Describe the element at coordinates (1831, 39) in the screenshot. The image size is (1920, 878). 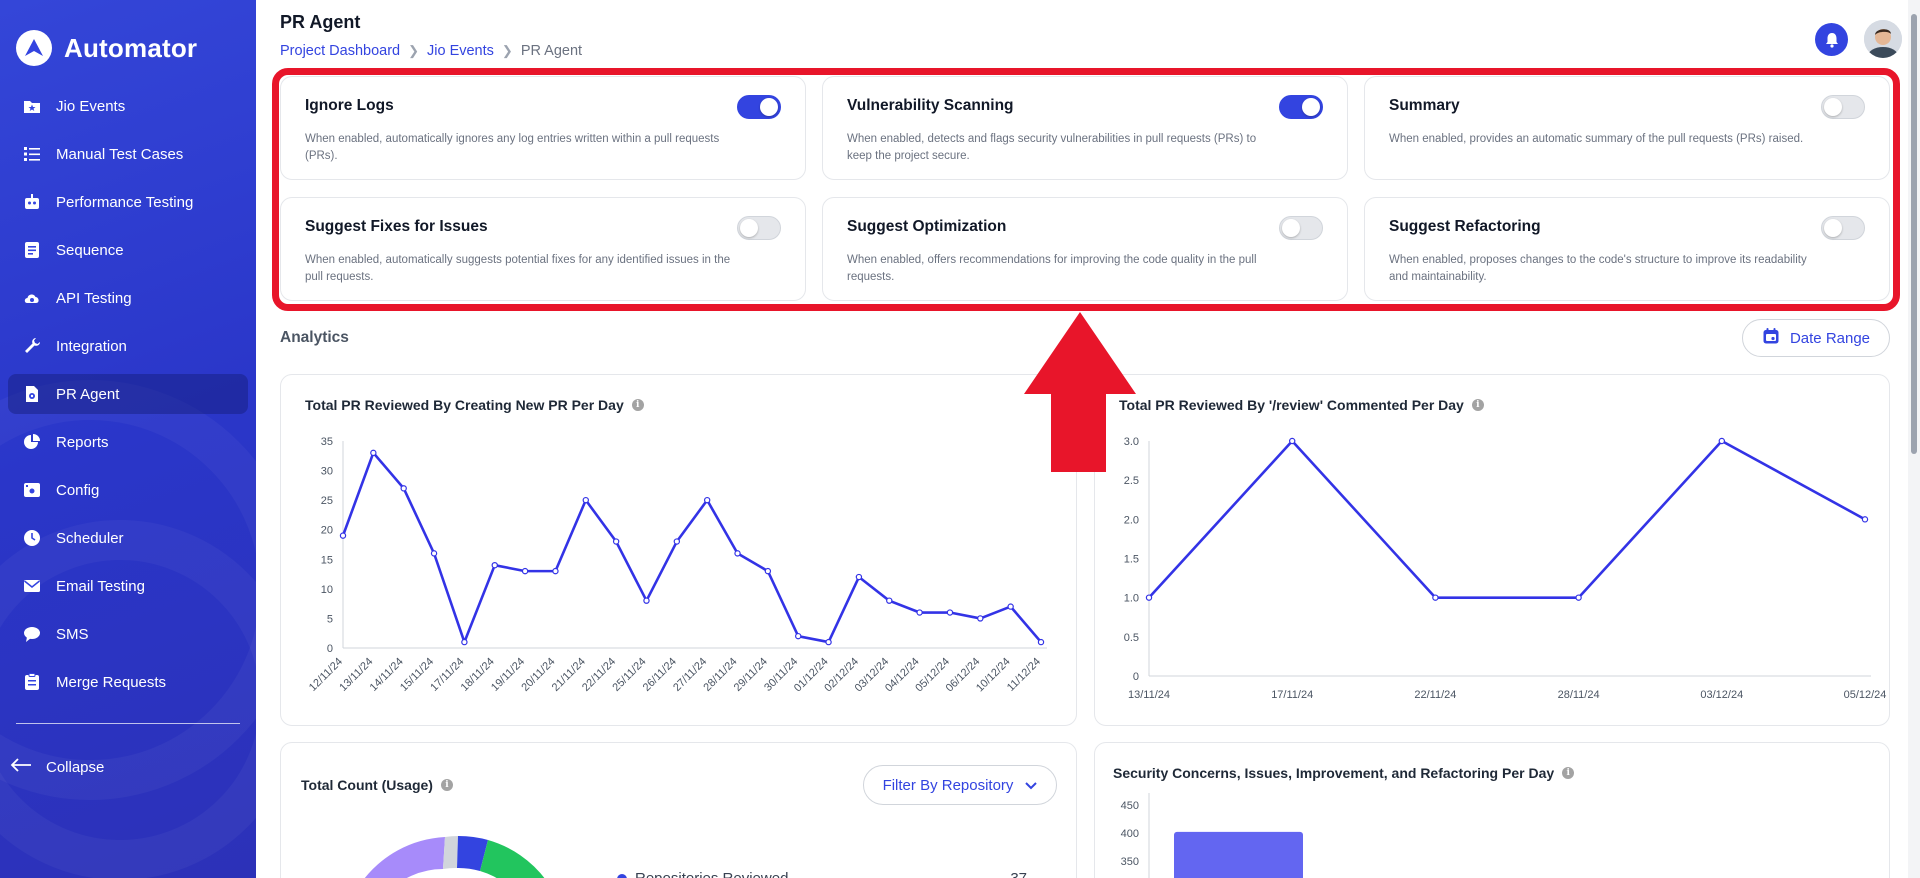
I see `notification-bell-icon` at that location.